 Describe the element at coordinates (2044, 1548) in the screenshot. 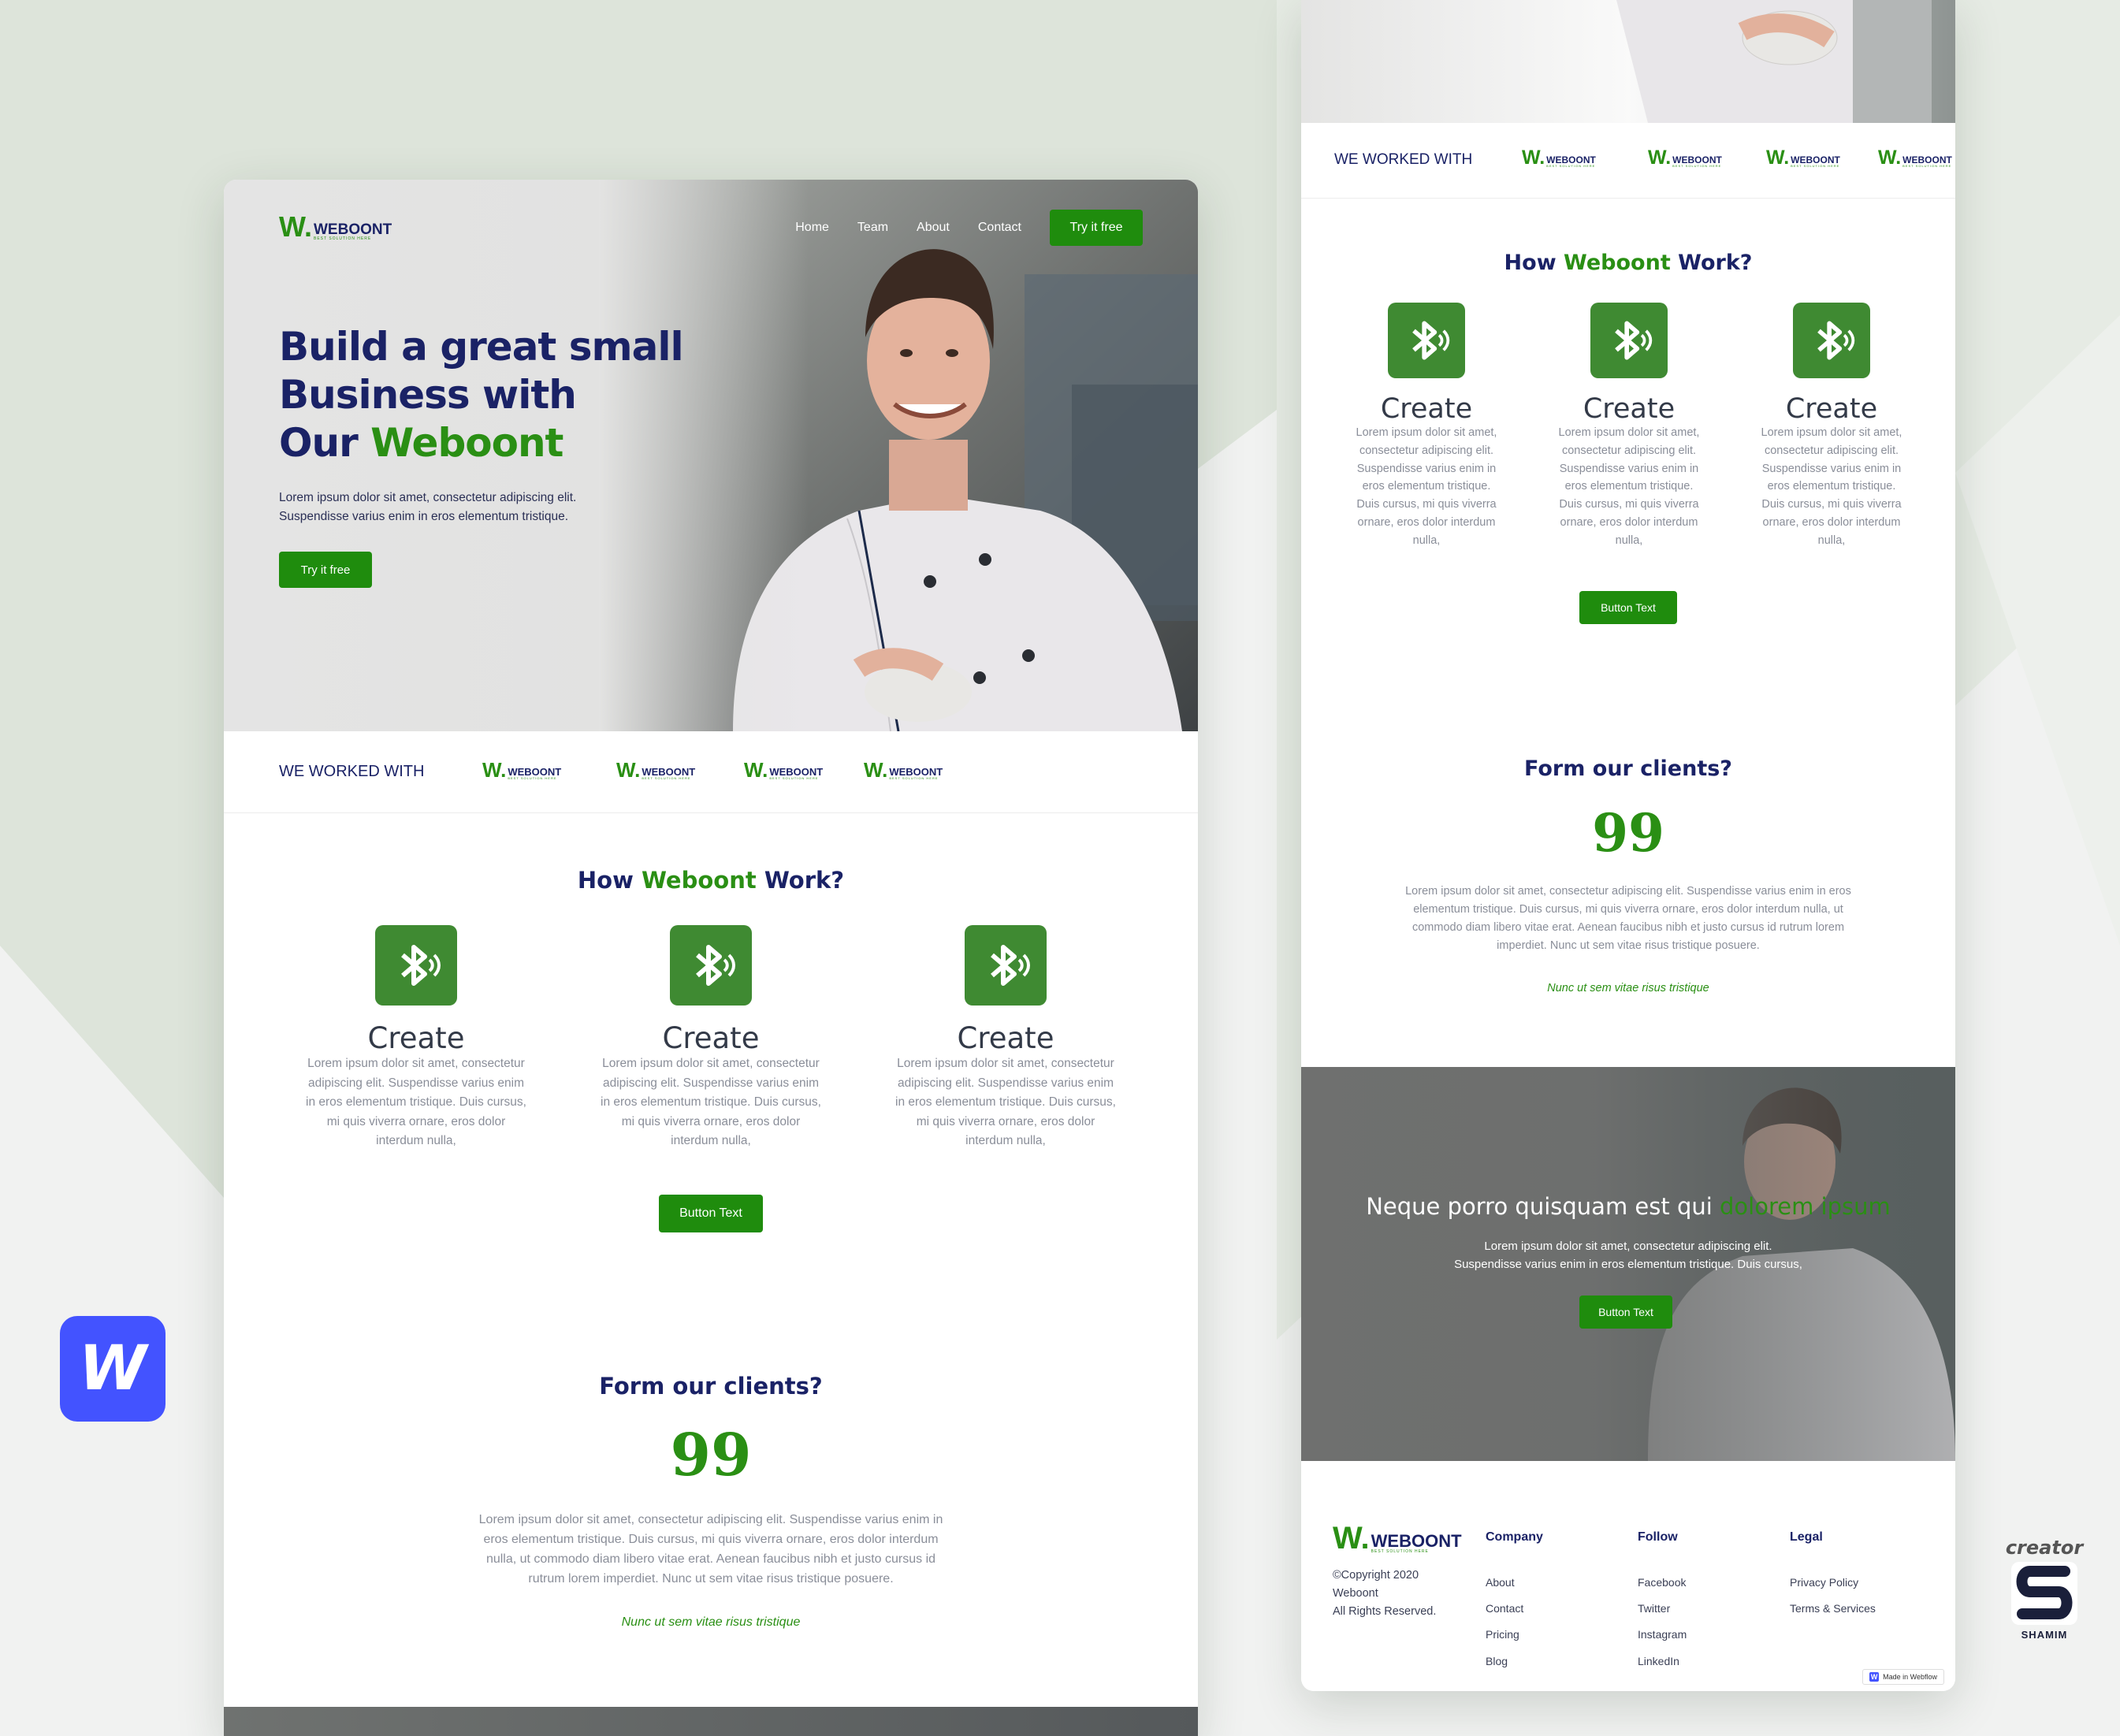

I see `creator-label: creator` at that location.